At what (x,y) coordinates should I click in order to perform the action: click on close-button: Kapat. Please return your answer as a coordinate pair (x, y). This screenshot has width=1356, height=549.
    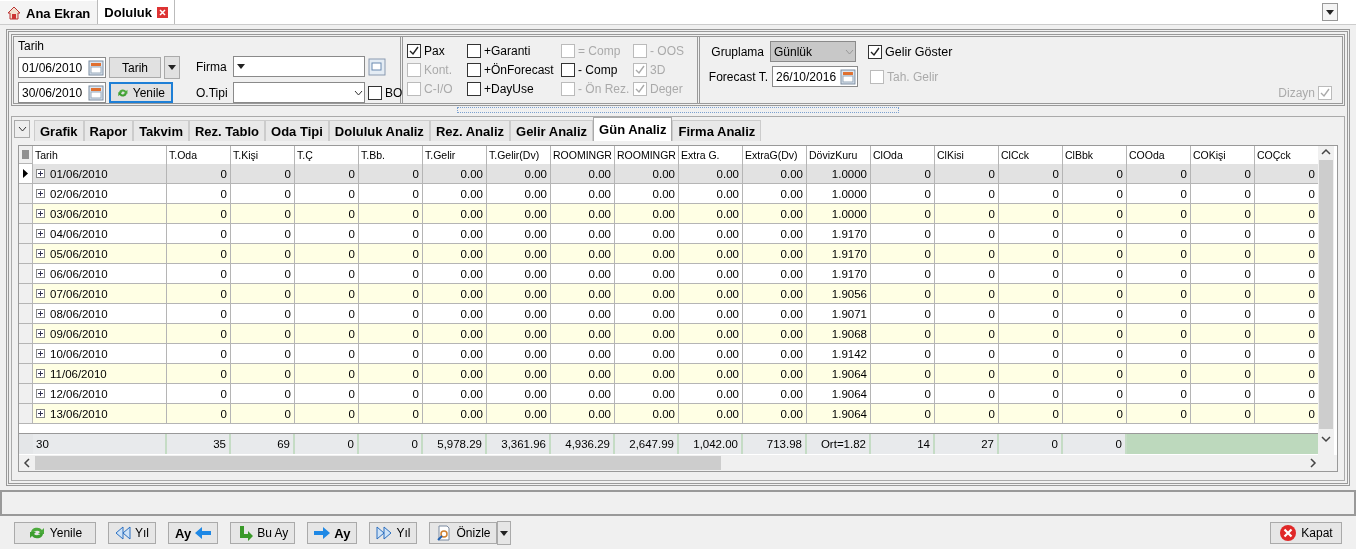
    Looking at the image, I should click on (1306, 533).